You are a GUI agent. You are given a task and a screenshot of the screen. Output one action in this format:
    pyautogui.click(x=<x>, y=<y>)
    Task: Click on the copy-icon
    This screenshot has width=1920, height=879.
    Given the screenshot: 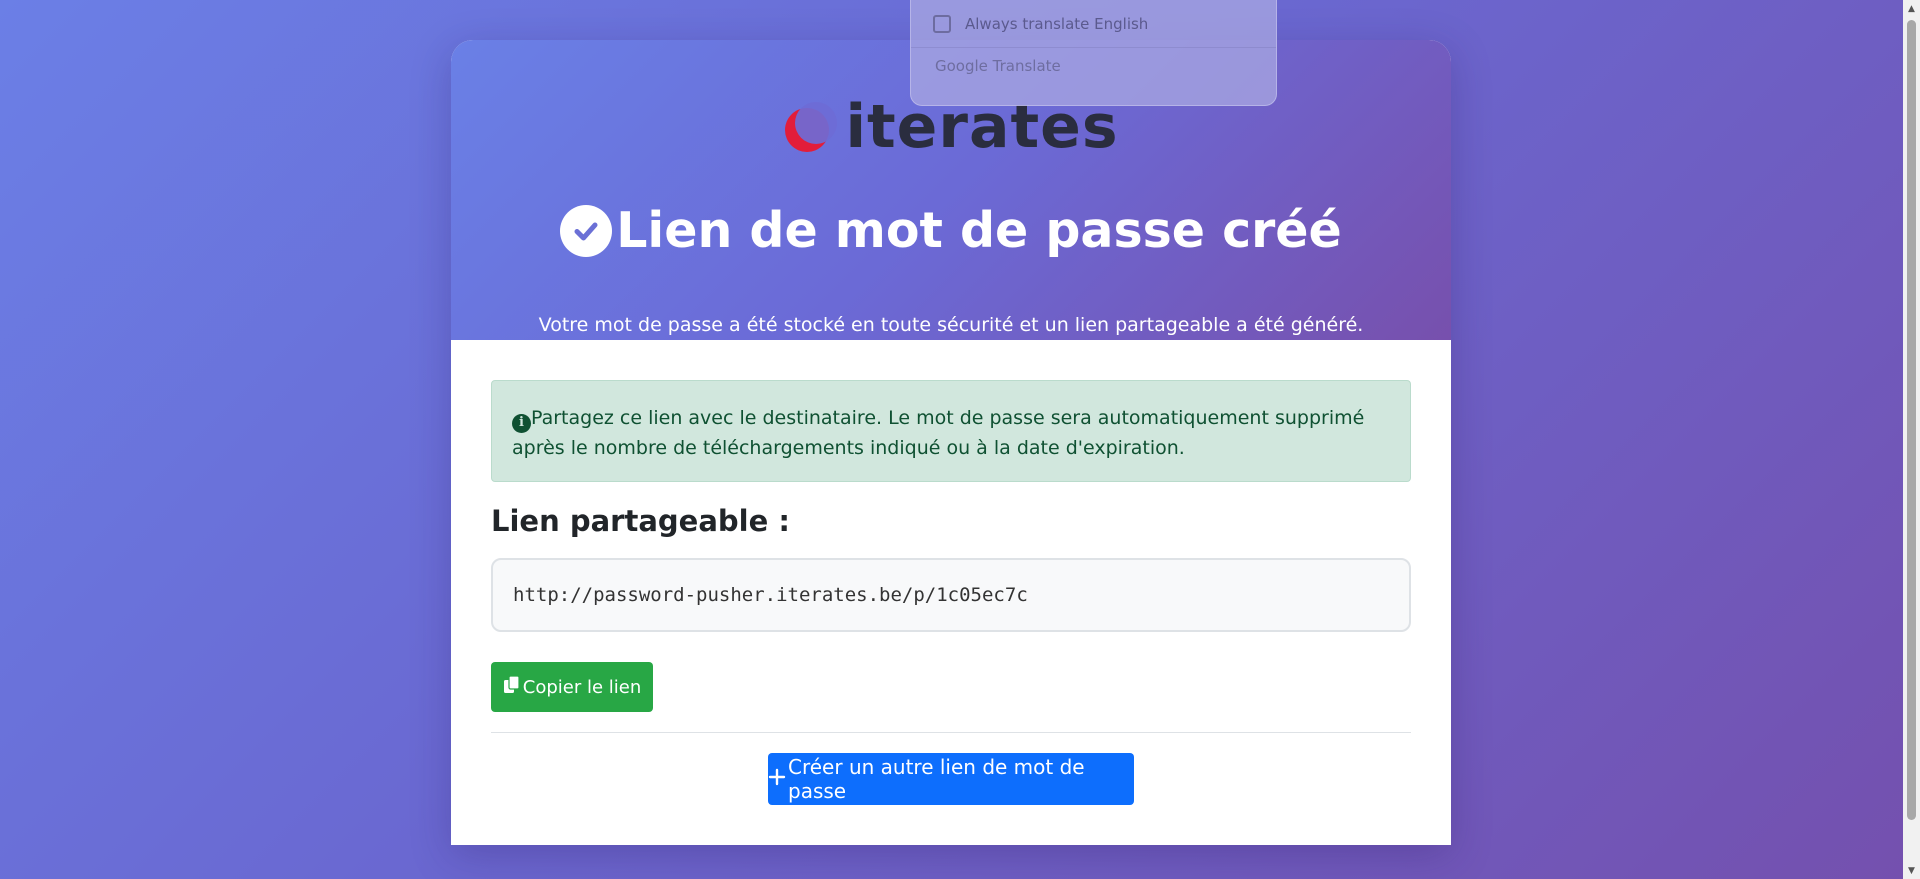 What is the action you would take?
    pyautogui.click(x=512, y=687)
    